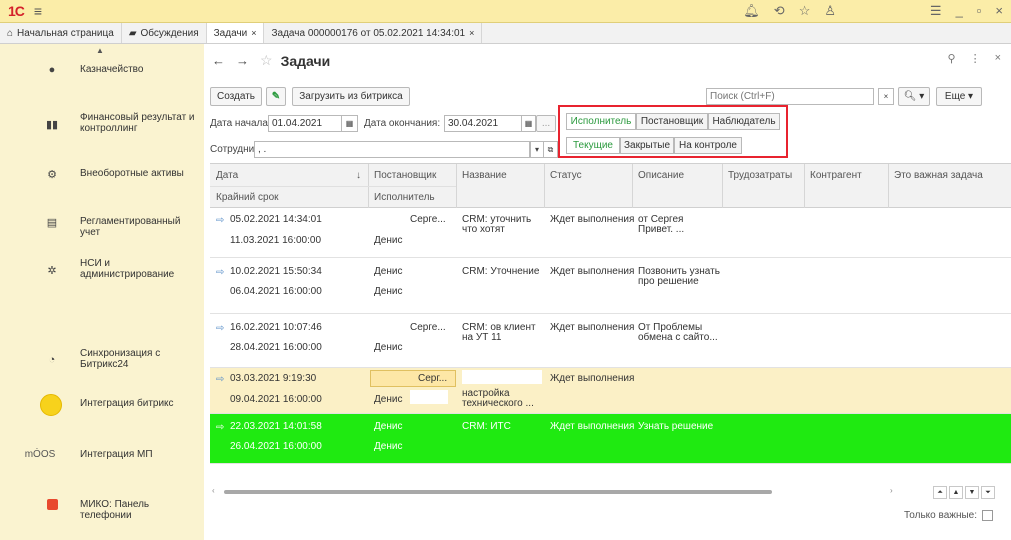 This screenshot has width=1011, height=540. Describe the element at coordinates (247, 197) in the screenshot. I see `col-deadline: Крайний срок` at that location.